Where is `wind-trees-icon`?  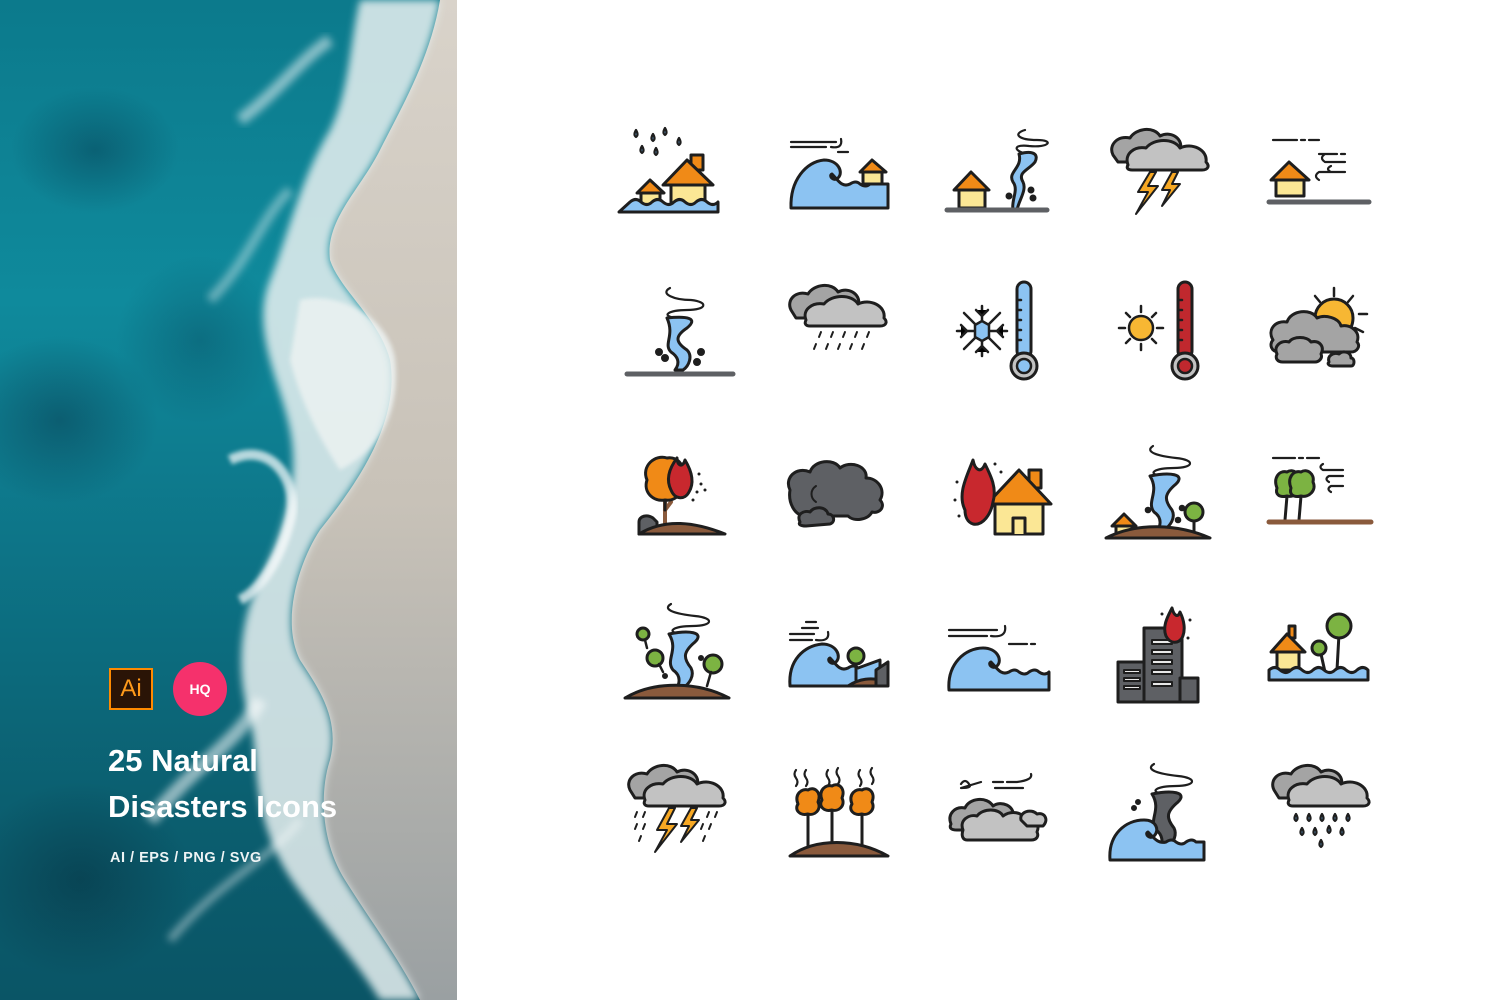 wind-trees-icon is located at coordinates (1324, 495).